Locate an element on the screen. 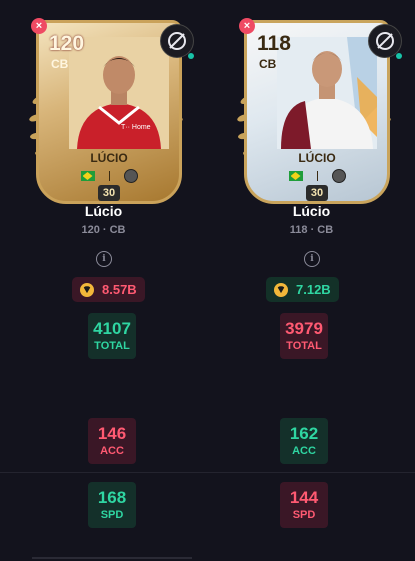  stat-acc: 162 ACC is located at coordinates (304, 441).